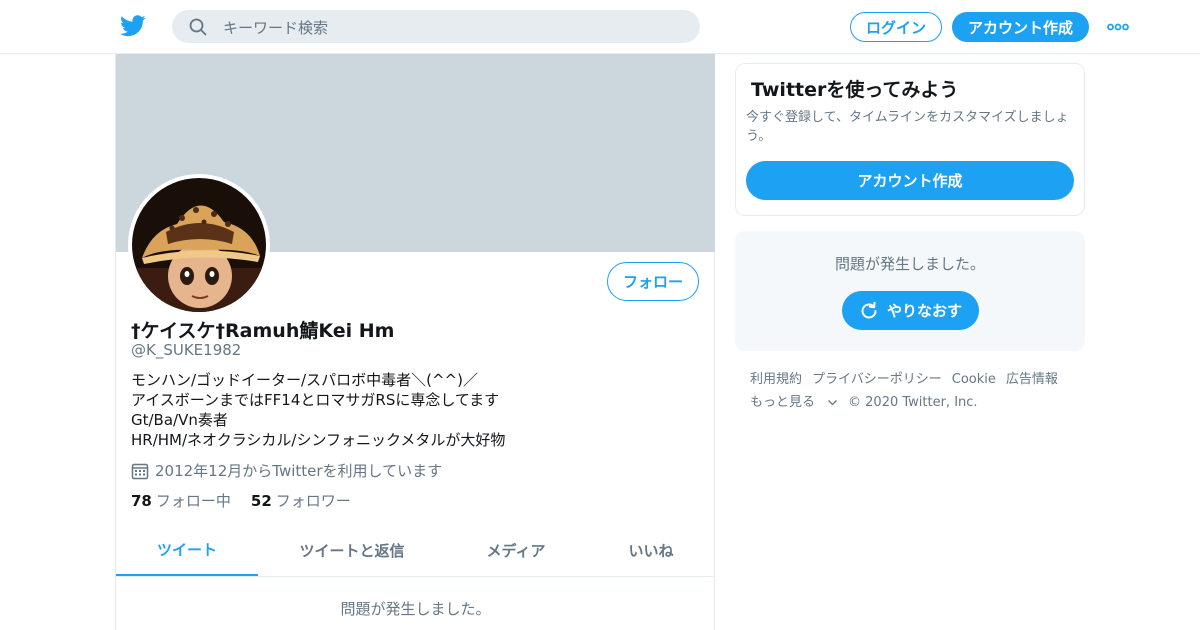 The height and width of the screenshot is (630, 1200). I want to click on footer-copyright: © 2020 Twitter, Inc., so click(913, 402).